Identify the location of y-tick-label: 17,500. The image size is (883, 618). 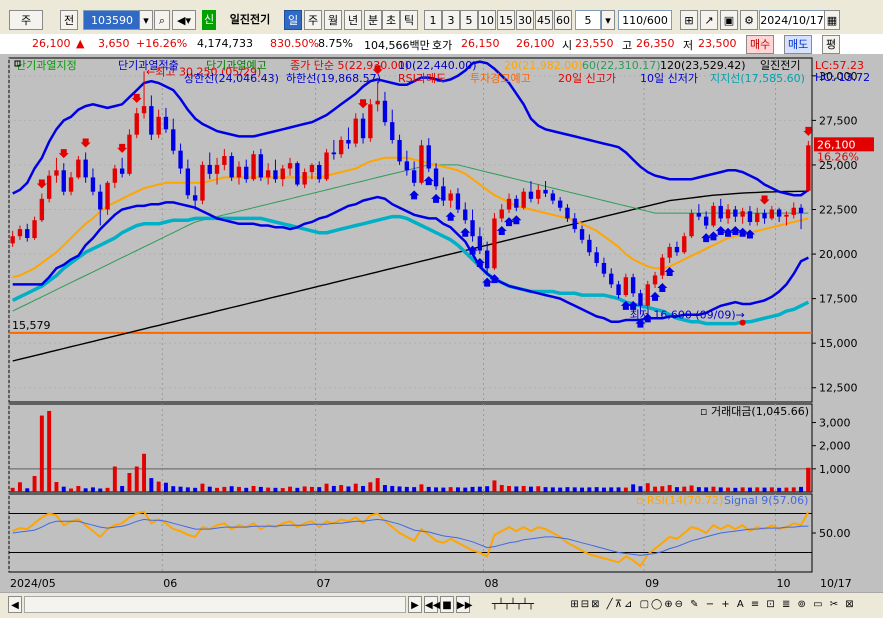
(838, 299).